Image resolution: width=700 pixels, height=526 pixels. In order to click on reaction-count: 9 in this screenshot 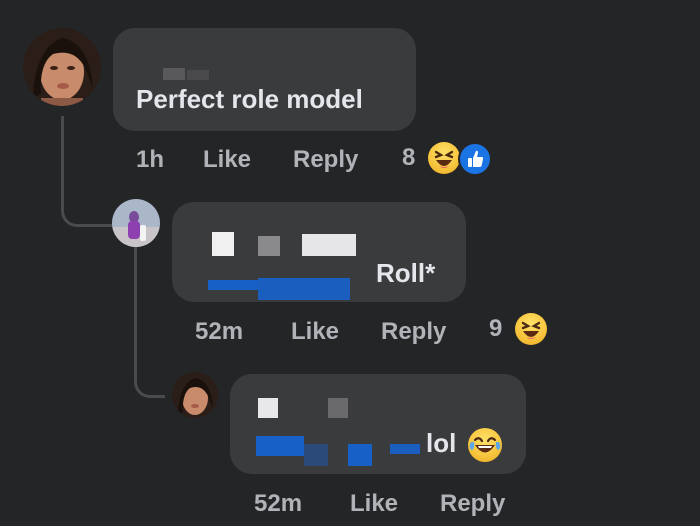, I will do `click(496, 328)`.